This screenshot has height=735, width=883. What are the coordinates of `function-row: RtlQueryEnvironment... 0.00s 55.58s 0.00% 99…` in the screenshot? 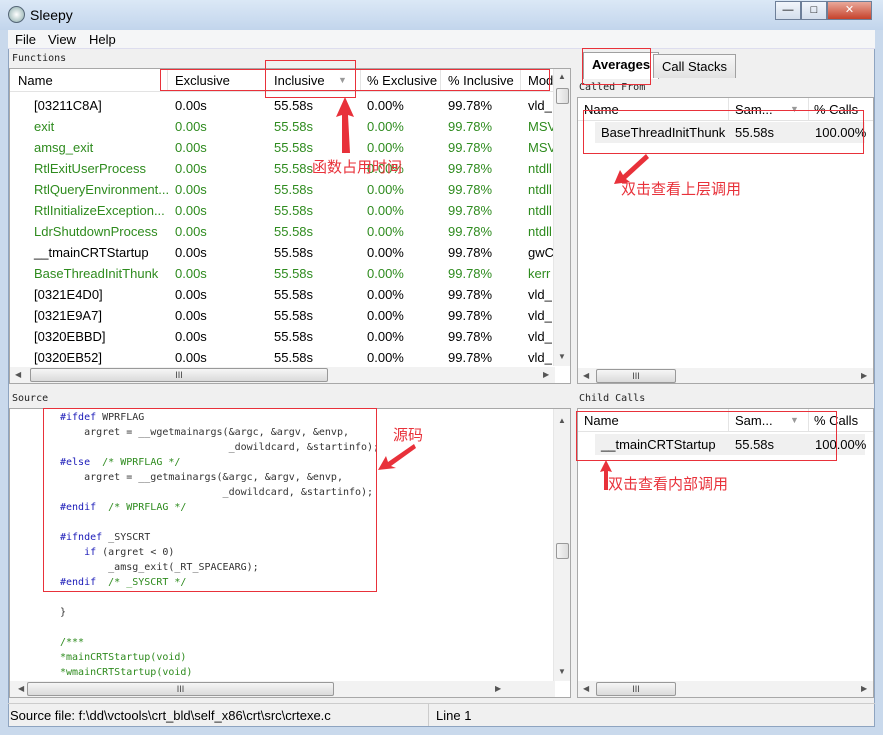 It's located at (282, 189).